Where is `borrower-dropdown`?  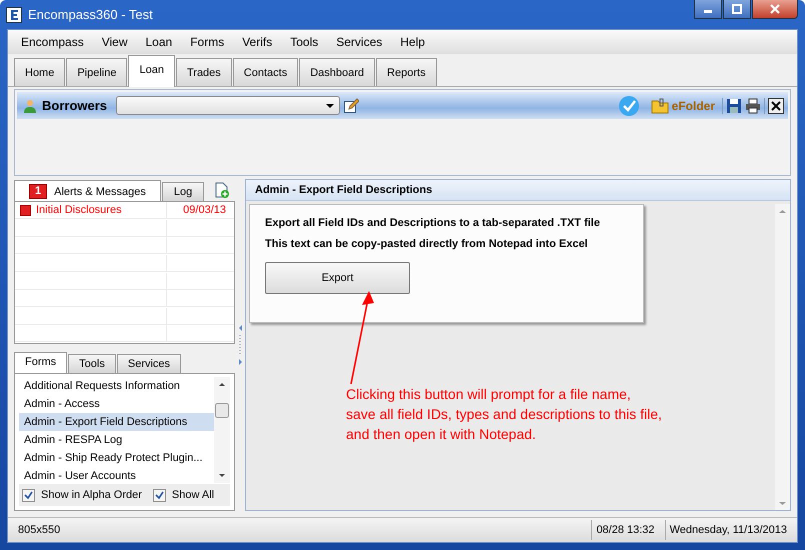 borrower-dropdown is located at coordinates (228, 105).